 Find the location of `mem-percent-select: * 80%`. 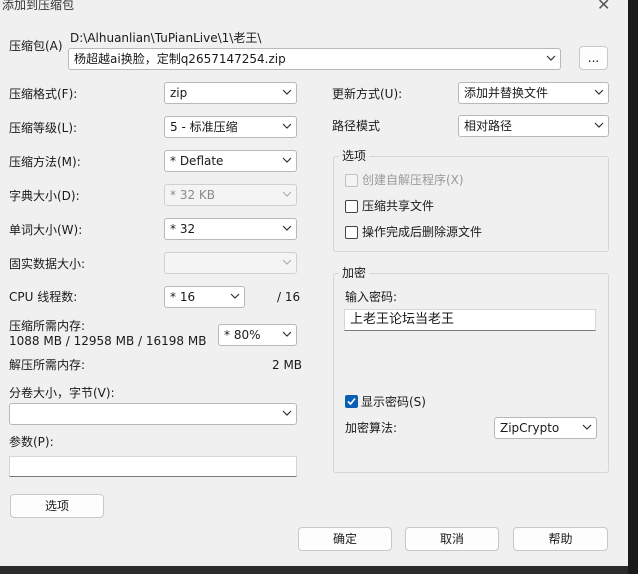

mem-percent-select: * 80% is located at coordinates (257, 335).